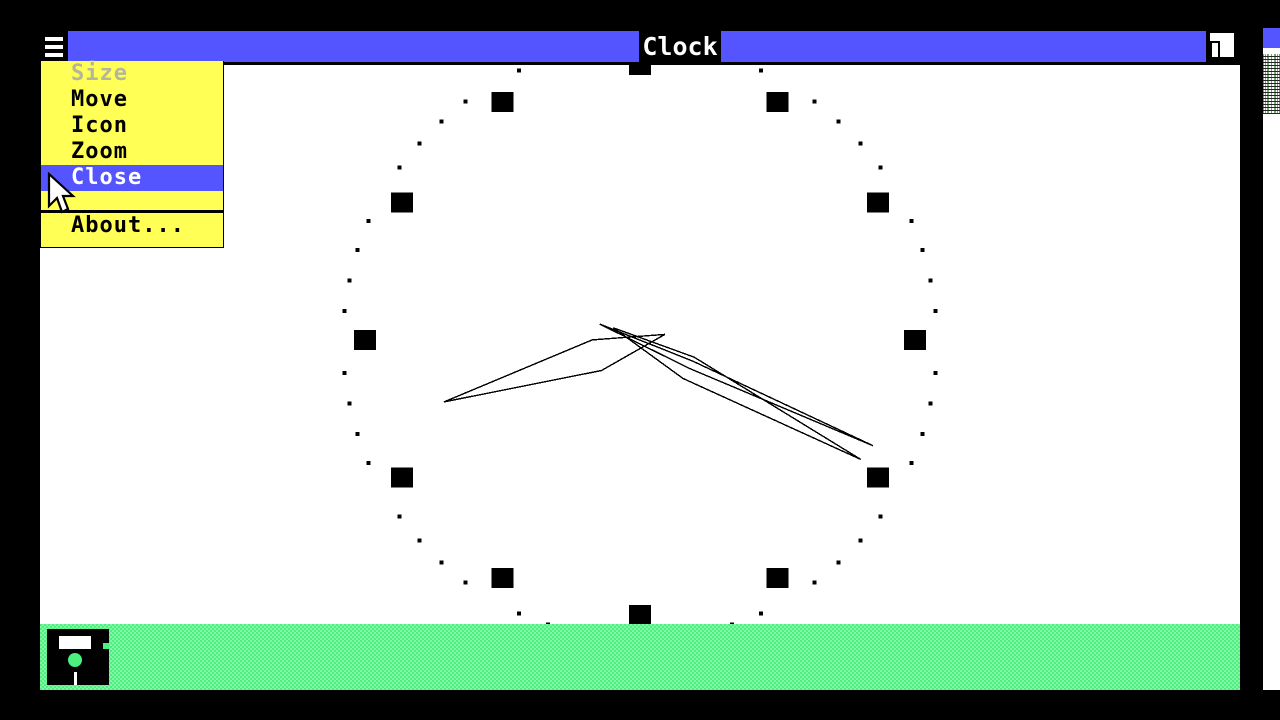 Image resolution: width=1280 pixels, height=720 pixels. What do you see at coordinates (132, 100) in the screenshot?
I see `menu-item-move: Move` at bounding box center [132, 100].